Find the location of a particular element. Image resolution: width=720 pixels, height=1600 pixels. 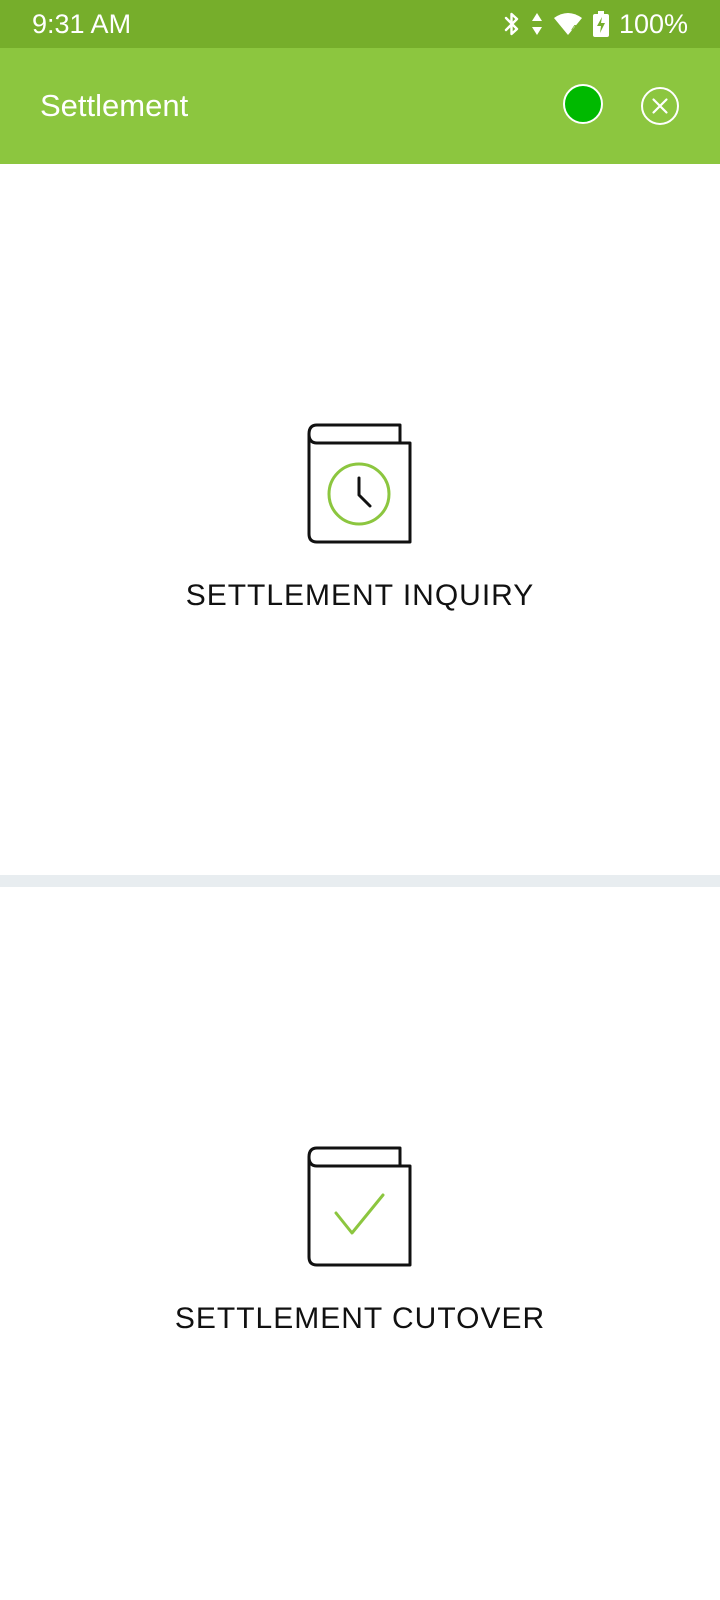

book-clock-icon is located at coordinates (359, 483).